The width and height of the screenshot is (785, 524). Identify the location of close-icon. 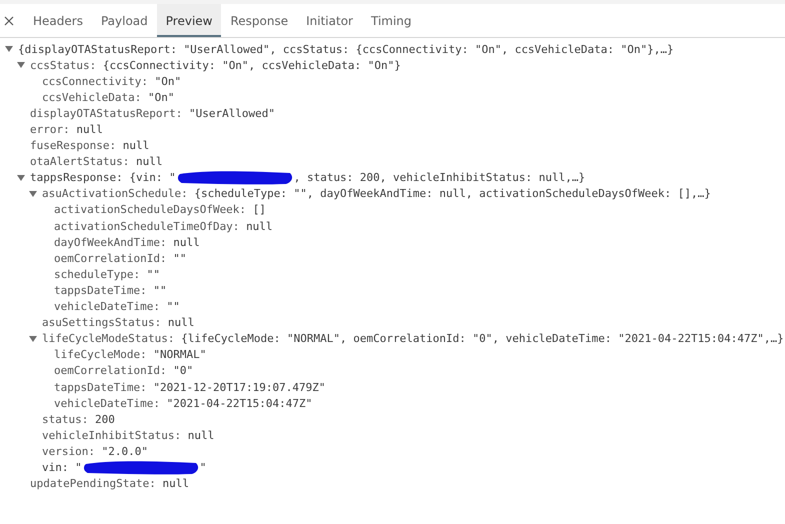
(9, 21).